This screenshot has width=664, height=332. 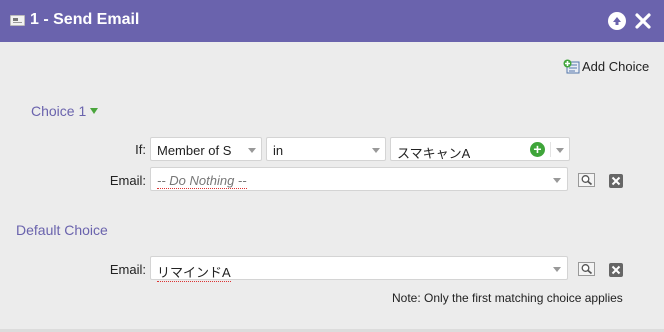 I want to click on add-value-icon: +, so click(x=537, y=149).